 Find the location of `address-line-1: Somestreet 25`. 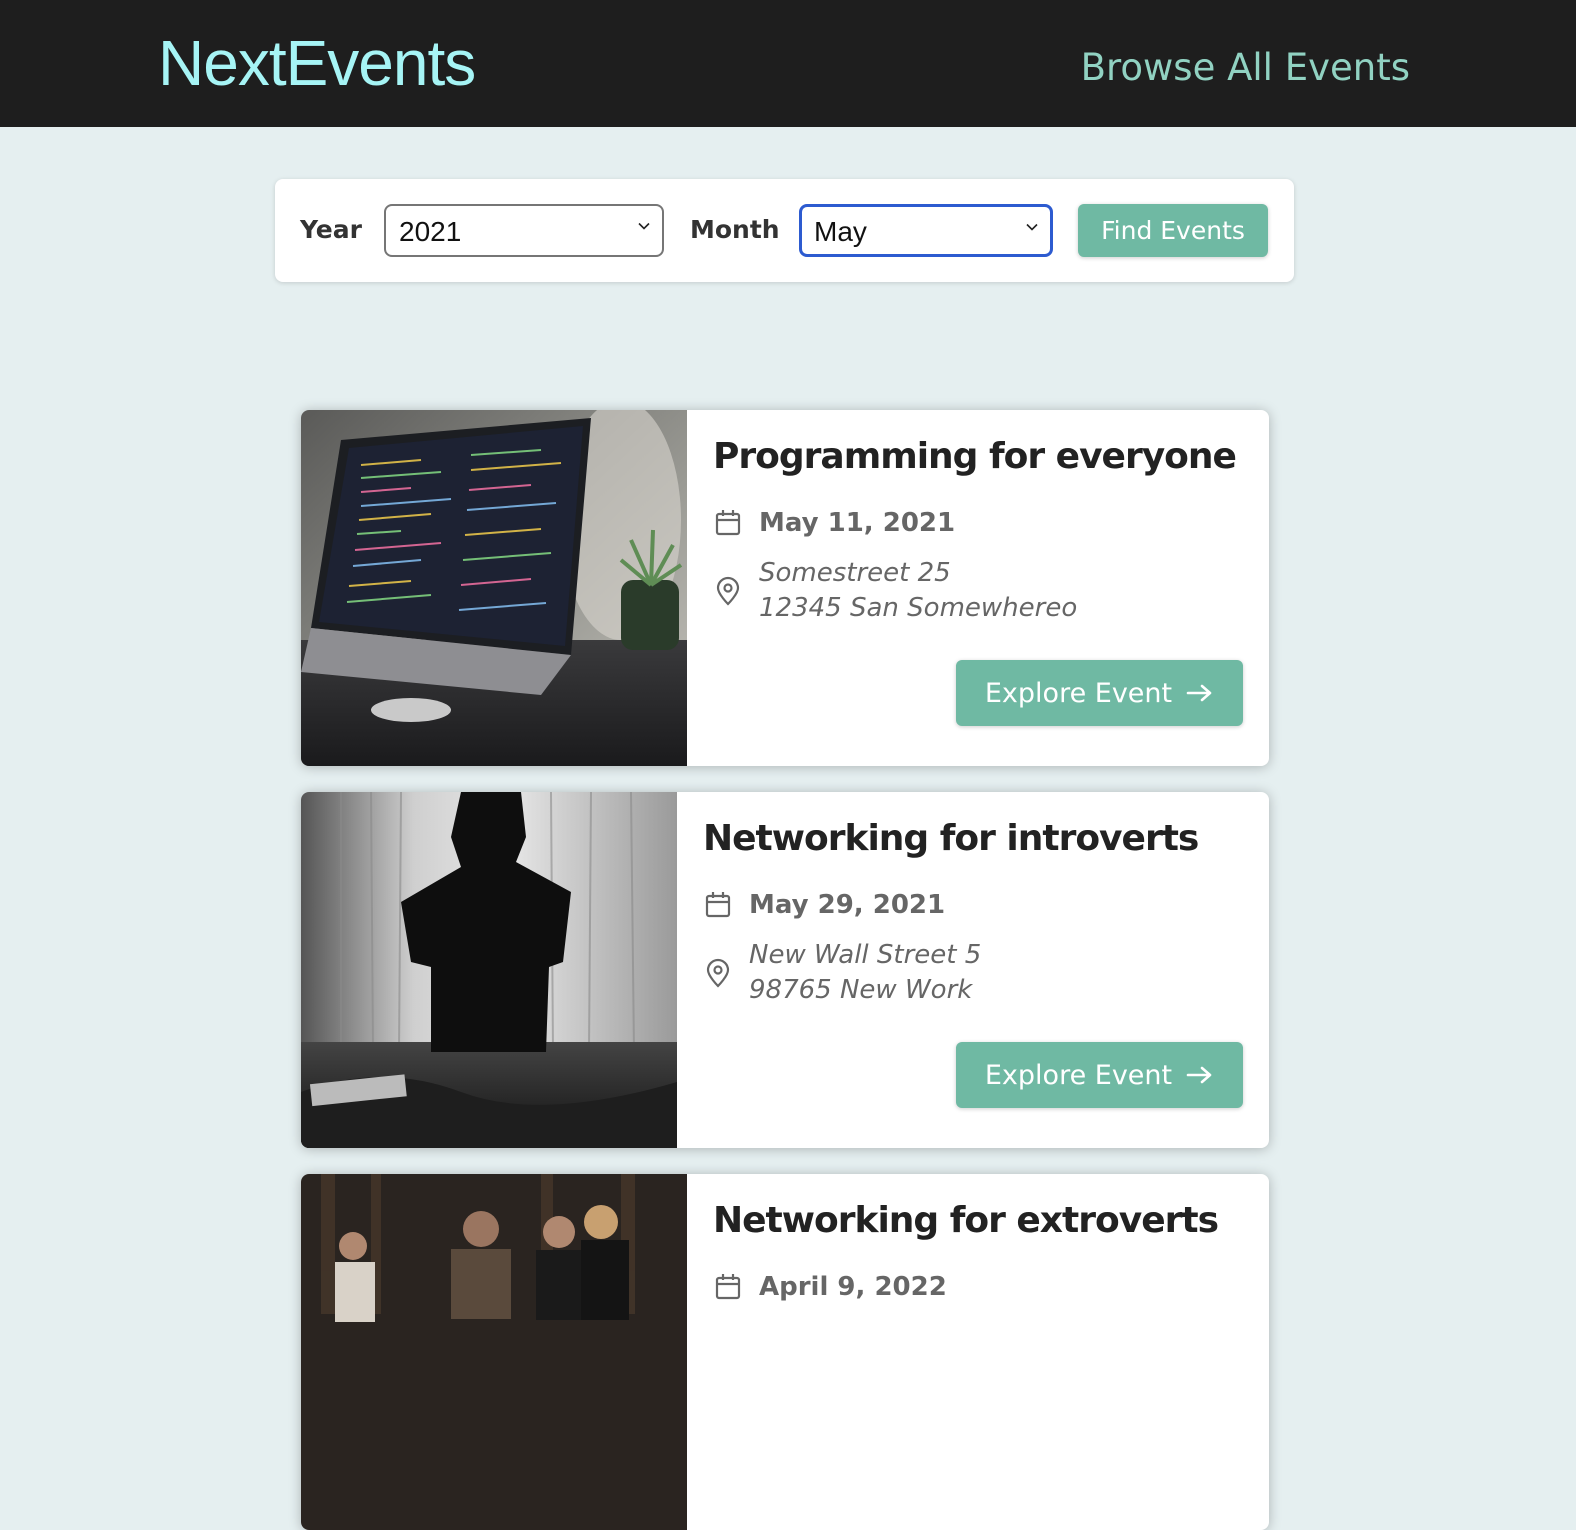

address-line-1: Somestreet 25 is located at coordinates (855, 573).